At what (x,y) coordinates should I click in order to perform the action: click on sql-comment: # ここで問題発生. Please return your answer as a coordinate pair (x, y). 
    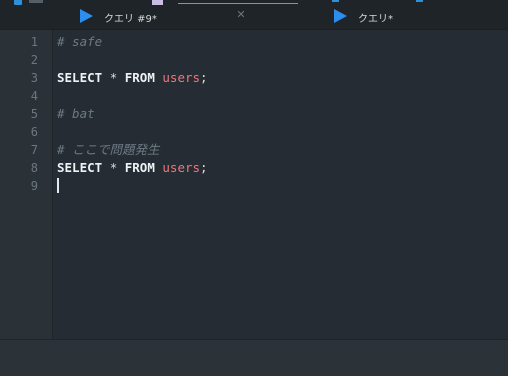
    Looking at the image, I should click on (108, 149).